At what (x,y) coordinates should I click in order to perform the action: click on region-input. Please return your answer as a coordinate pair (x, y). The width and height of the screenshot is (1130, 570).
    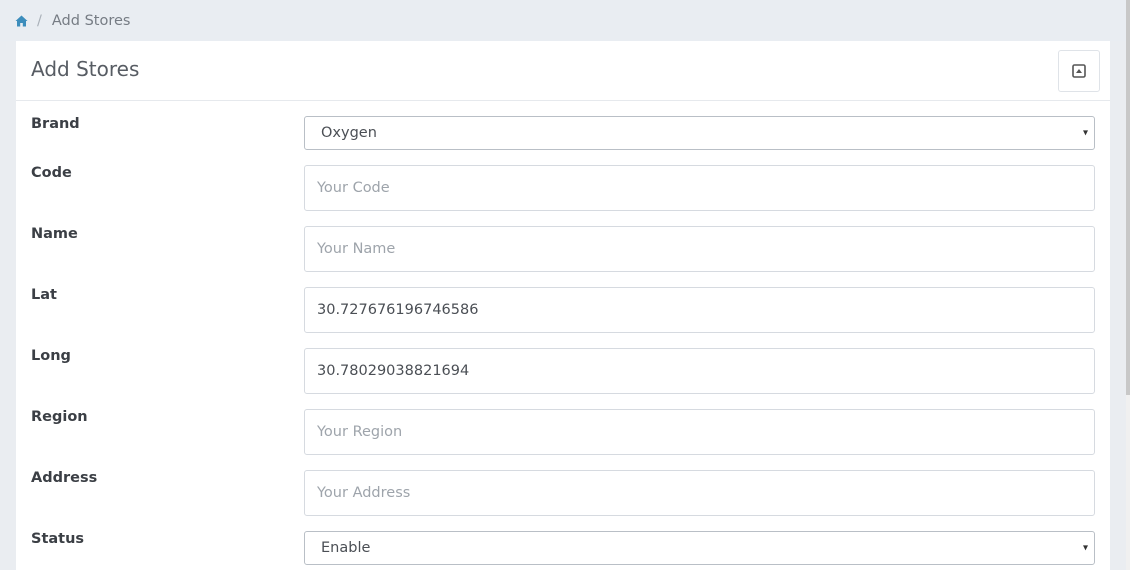
    Looking at the image, I should click on (699, 432).